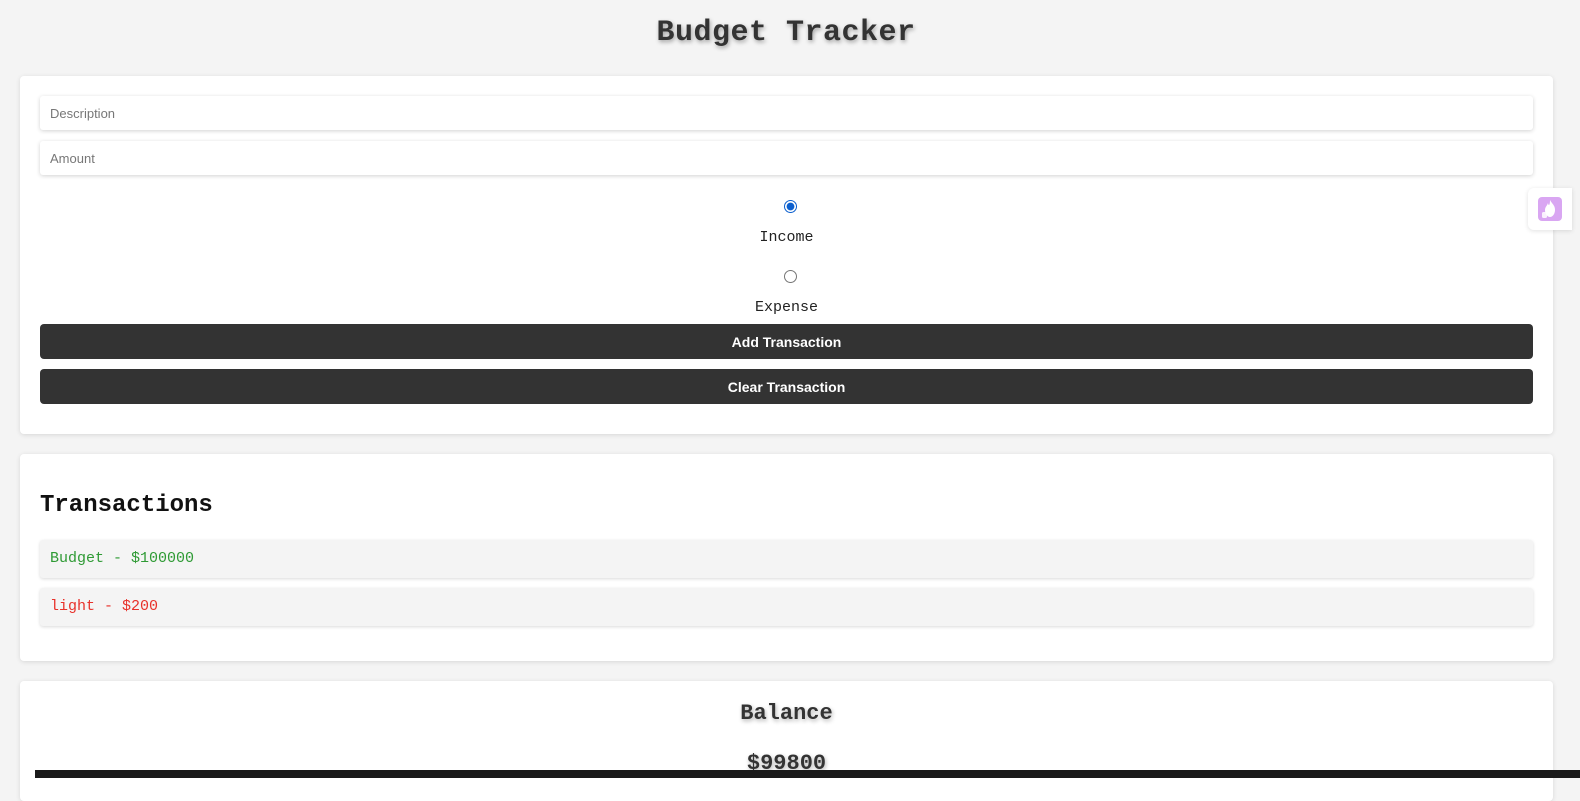  I want to click on balance-card: Balance $99800, so click(786, 741).